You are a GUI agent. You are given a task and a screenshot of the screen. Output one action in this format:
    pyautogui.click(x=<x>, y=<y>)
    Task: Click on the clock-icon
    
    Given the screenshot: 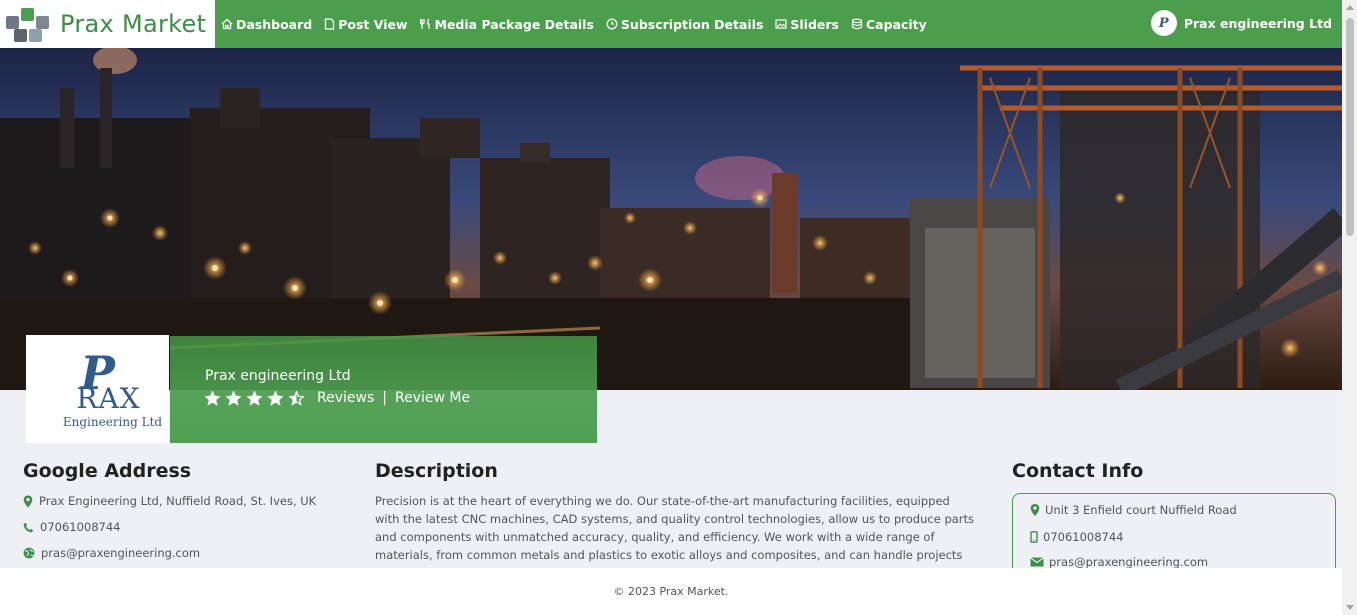 What is the action you would take?
    pyautogui.click(x=612, y=24)
    